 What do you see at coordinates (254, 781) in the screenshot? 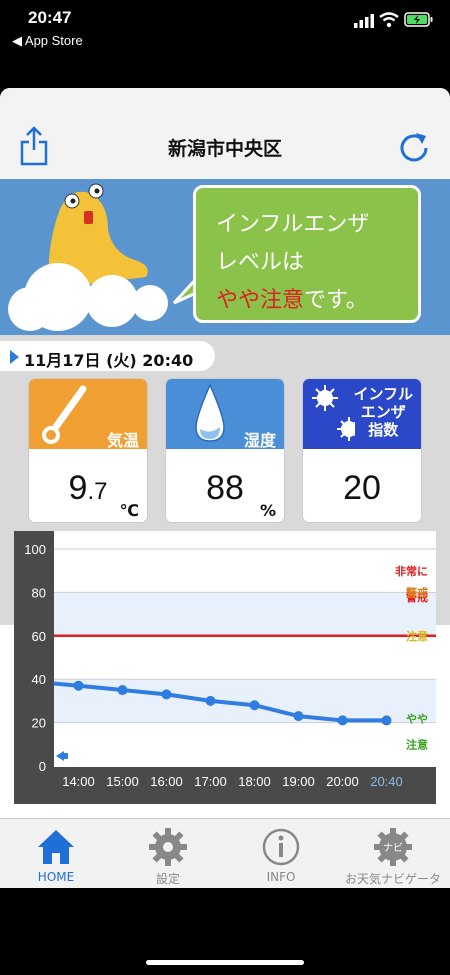
I see `x-tick-label: 18:00` at bounding box center [254, 781].